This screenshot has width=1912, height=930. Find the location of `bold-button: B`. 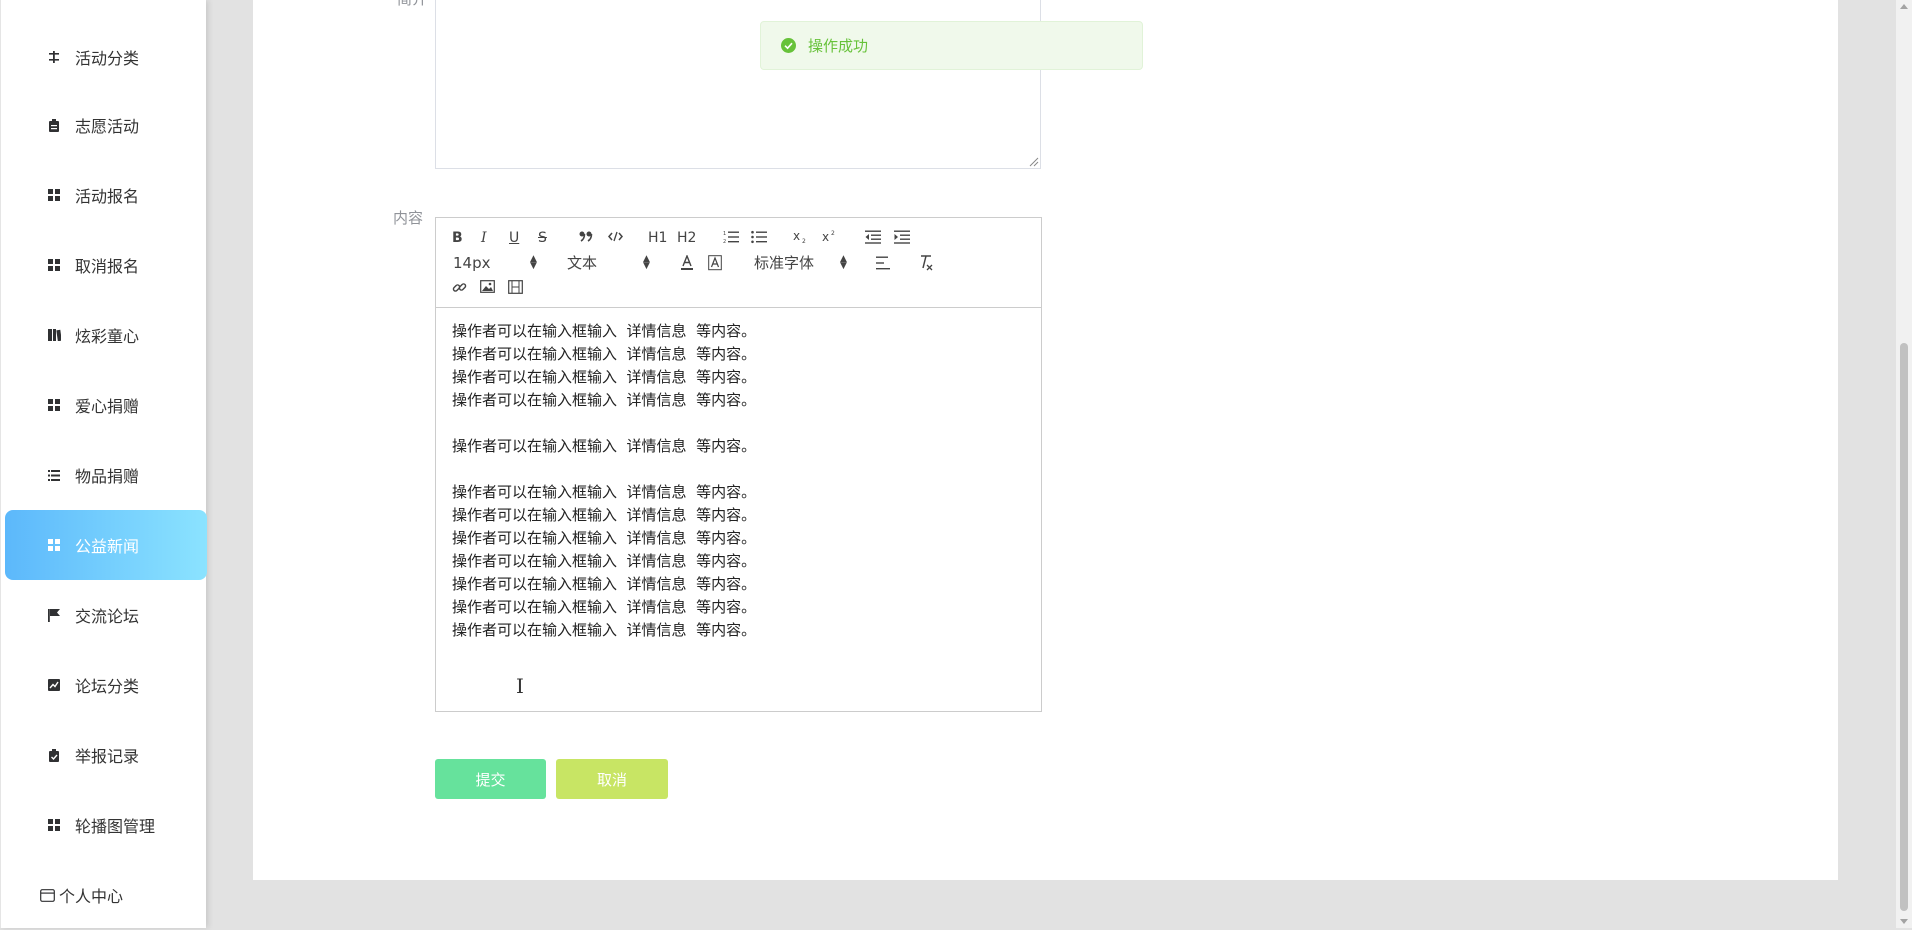

bold-button: B is located at coordinates (457, 238).